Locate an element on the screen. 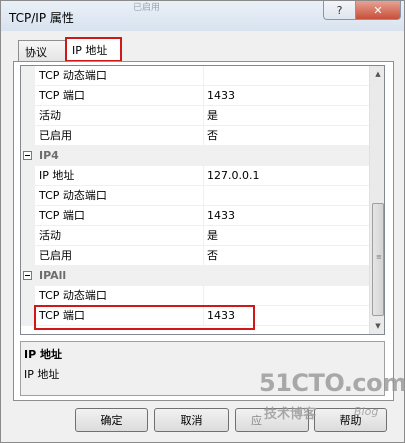 The image size is (405, 443). grip-icon: ≡ is located at coordinates (379, 257).